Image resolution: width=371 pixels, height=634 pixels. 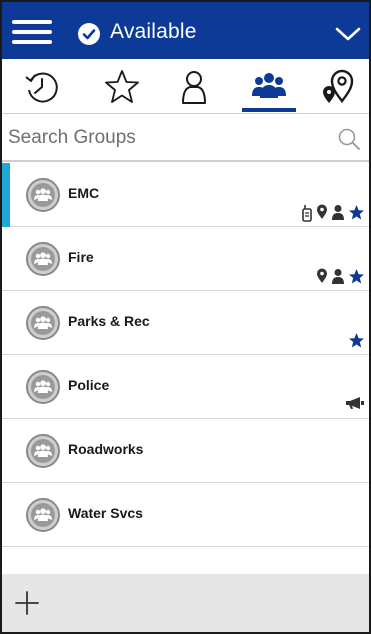 What do you see at coordinates (185, 451) in the screenshot?
I see `group-row: Roadworks` at bounding box center [185, 451].